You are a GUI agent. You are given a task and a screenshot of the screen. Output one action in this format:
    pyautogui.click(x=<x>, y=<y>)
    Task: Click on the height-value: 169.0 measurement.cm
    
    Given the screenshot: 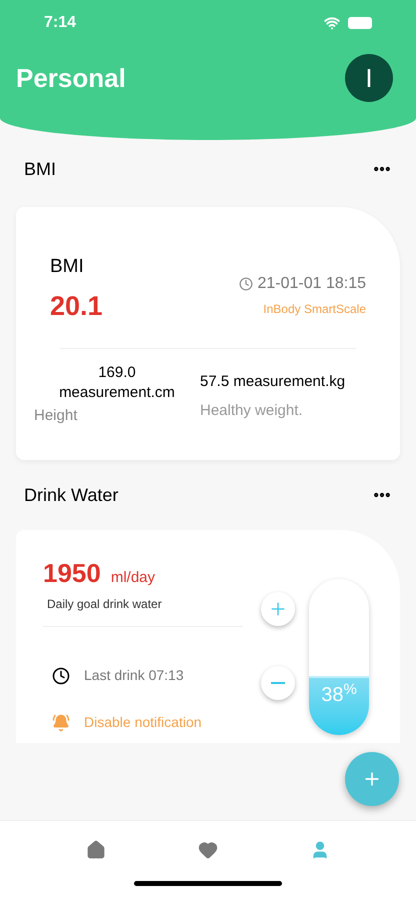 What is the action you would take?
    pyautogui.click(x=117, y=383)
    